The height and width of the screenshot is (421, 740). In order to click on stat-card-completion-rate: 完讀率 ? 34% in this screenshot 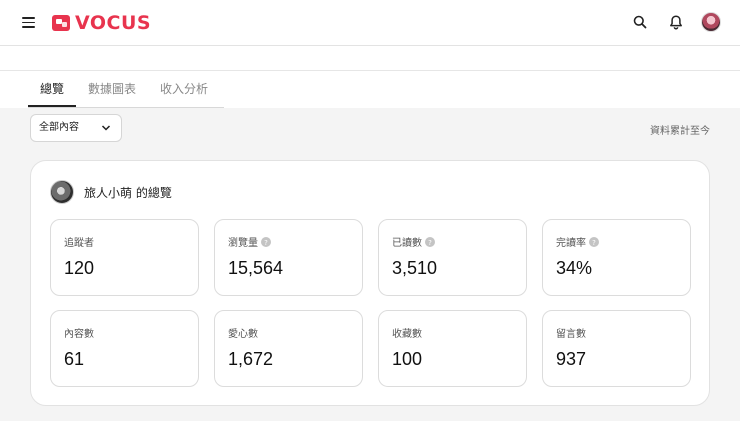, I will do `click(616, 257)`.